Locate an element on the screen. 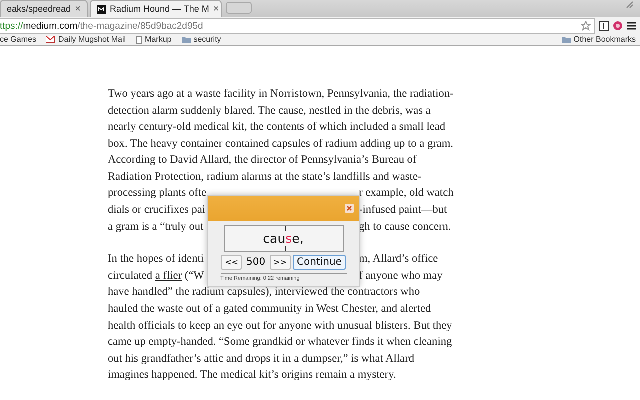 The image size is (640, 400). current-word: cause, is located at coordinates (283, 238).